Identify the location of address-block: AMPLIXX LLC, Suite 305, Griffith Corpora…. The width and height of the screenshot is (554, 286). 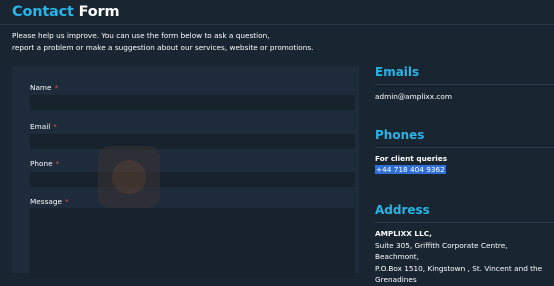
(464, 257).